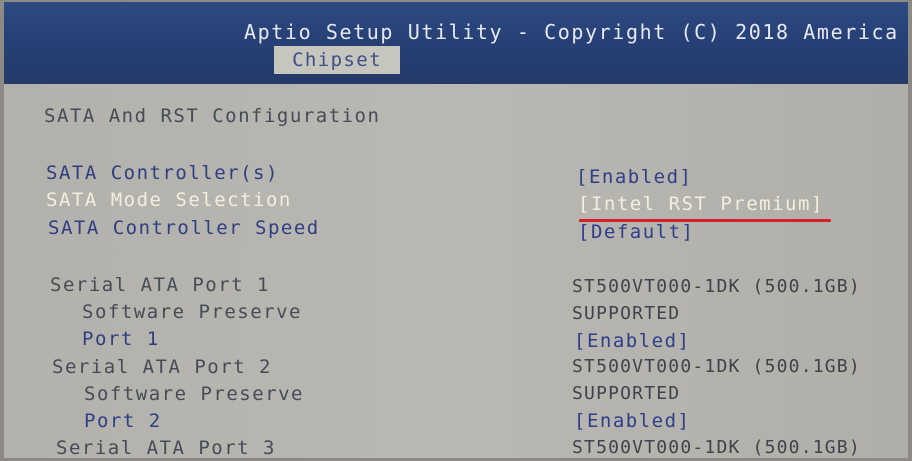 The width and height of the screenshot is (912, 461). I want to click on software-preserve-1-label: Software Preserve, so click(192, 312).